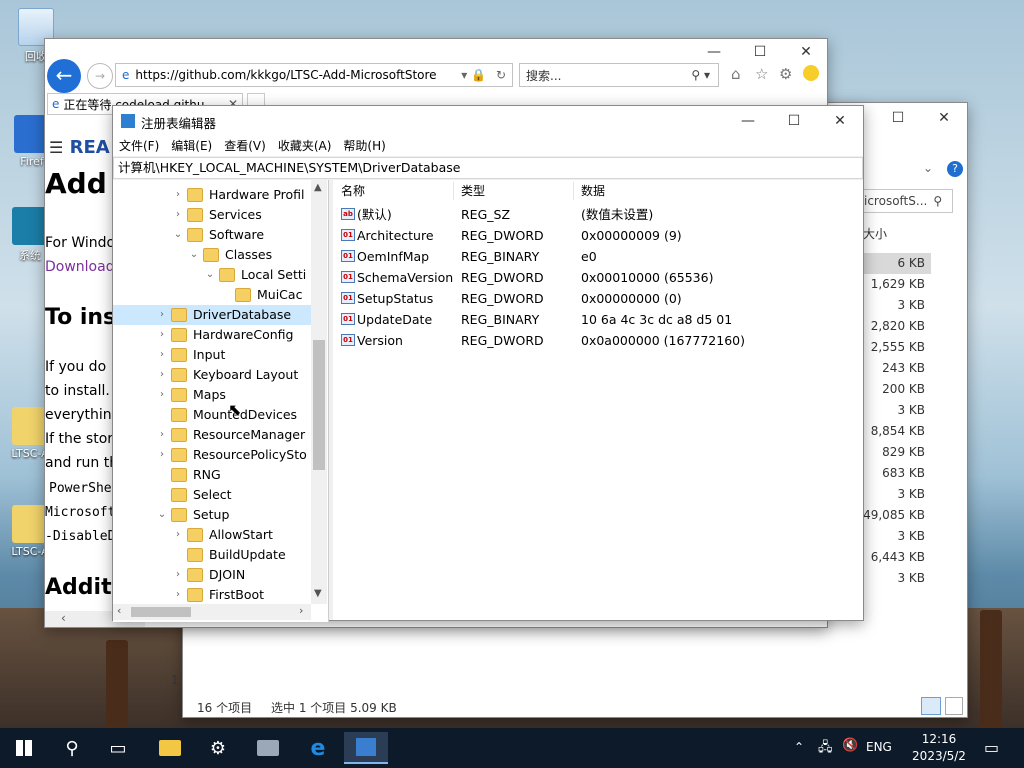 Image resolution: width=1024 pixels, height=768 pixels. What do you see at coordinates (218, 748) in the screenshot?
I see `settings-icon: ⚙` at bounding box center [218, 748].